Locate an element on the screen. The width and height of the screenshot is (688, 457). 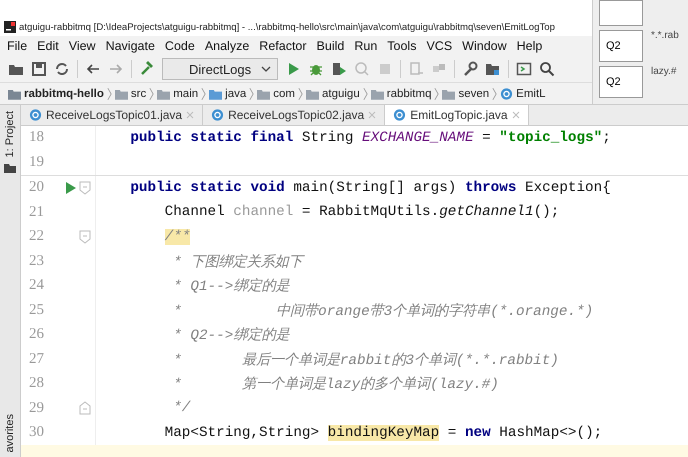
menu-item: Build is located at coordinates (331, 46).